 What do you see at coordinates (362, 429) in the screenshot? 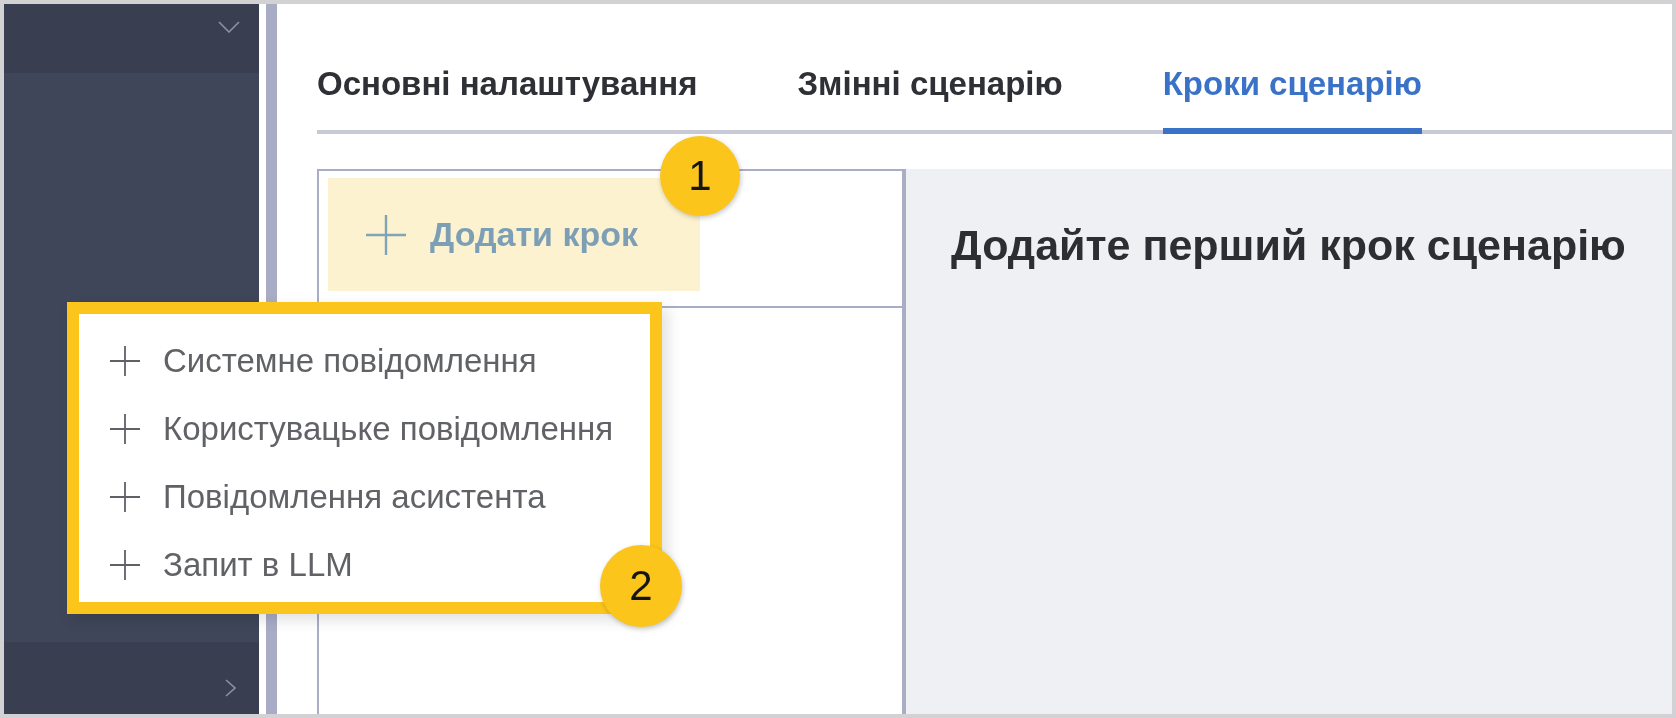
I see `menu-item: Користувацьке повідомлення` at bounding box center [362, 429].